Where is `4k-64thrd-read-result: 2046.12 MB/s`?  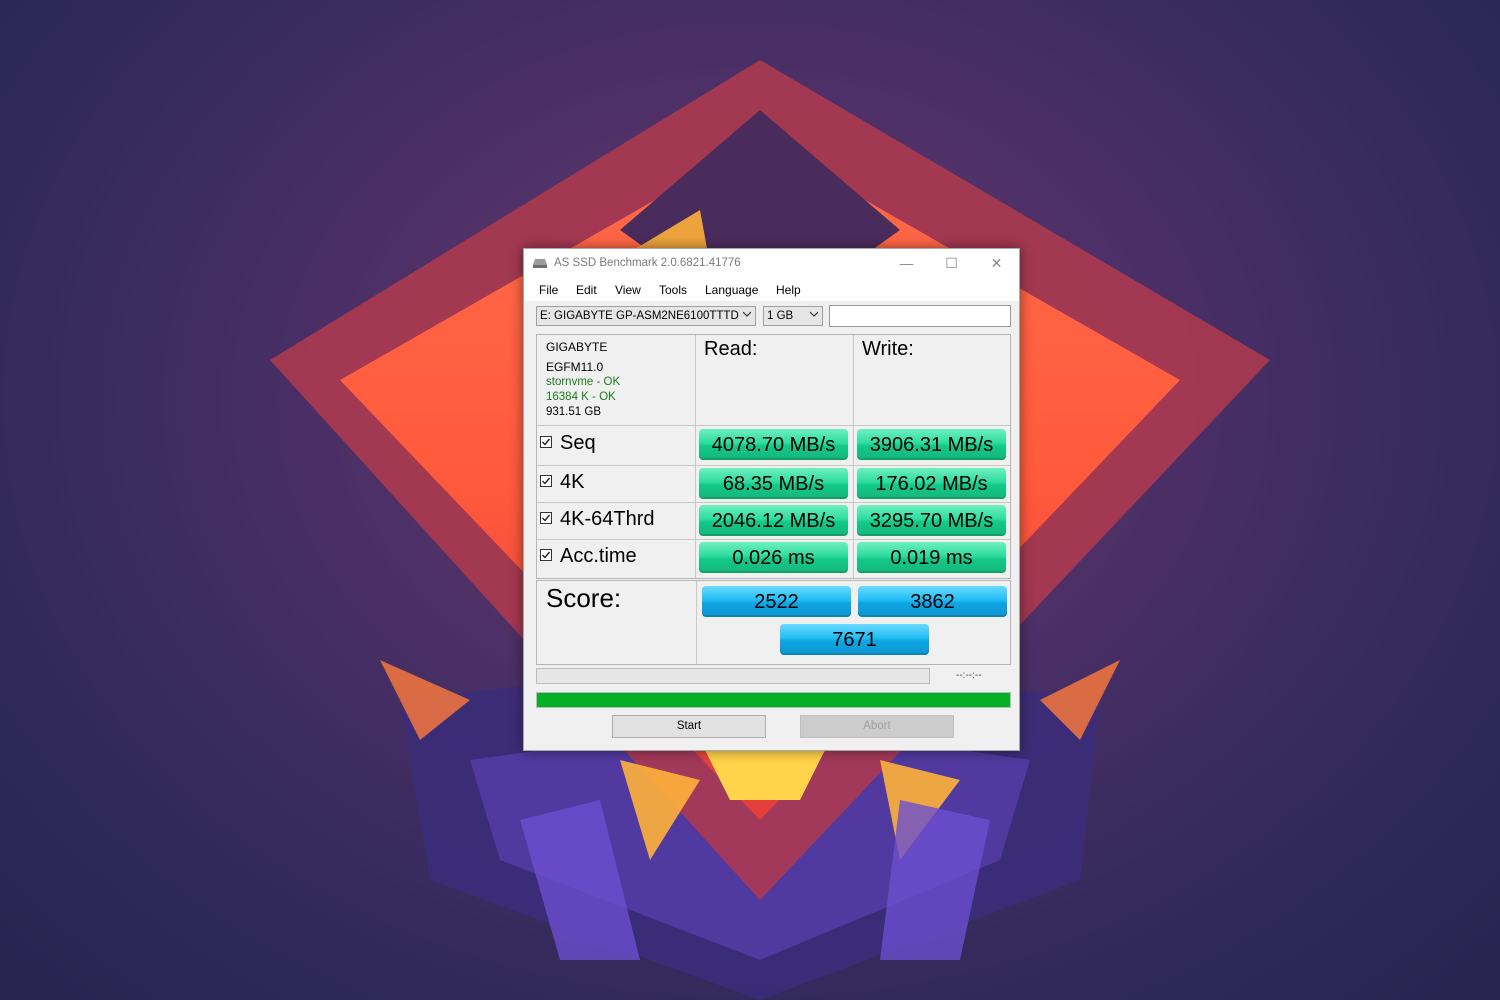 4k-64thrd-read-result: 2046.12 MB/s is located at coordinates (773, 520).